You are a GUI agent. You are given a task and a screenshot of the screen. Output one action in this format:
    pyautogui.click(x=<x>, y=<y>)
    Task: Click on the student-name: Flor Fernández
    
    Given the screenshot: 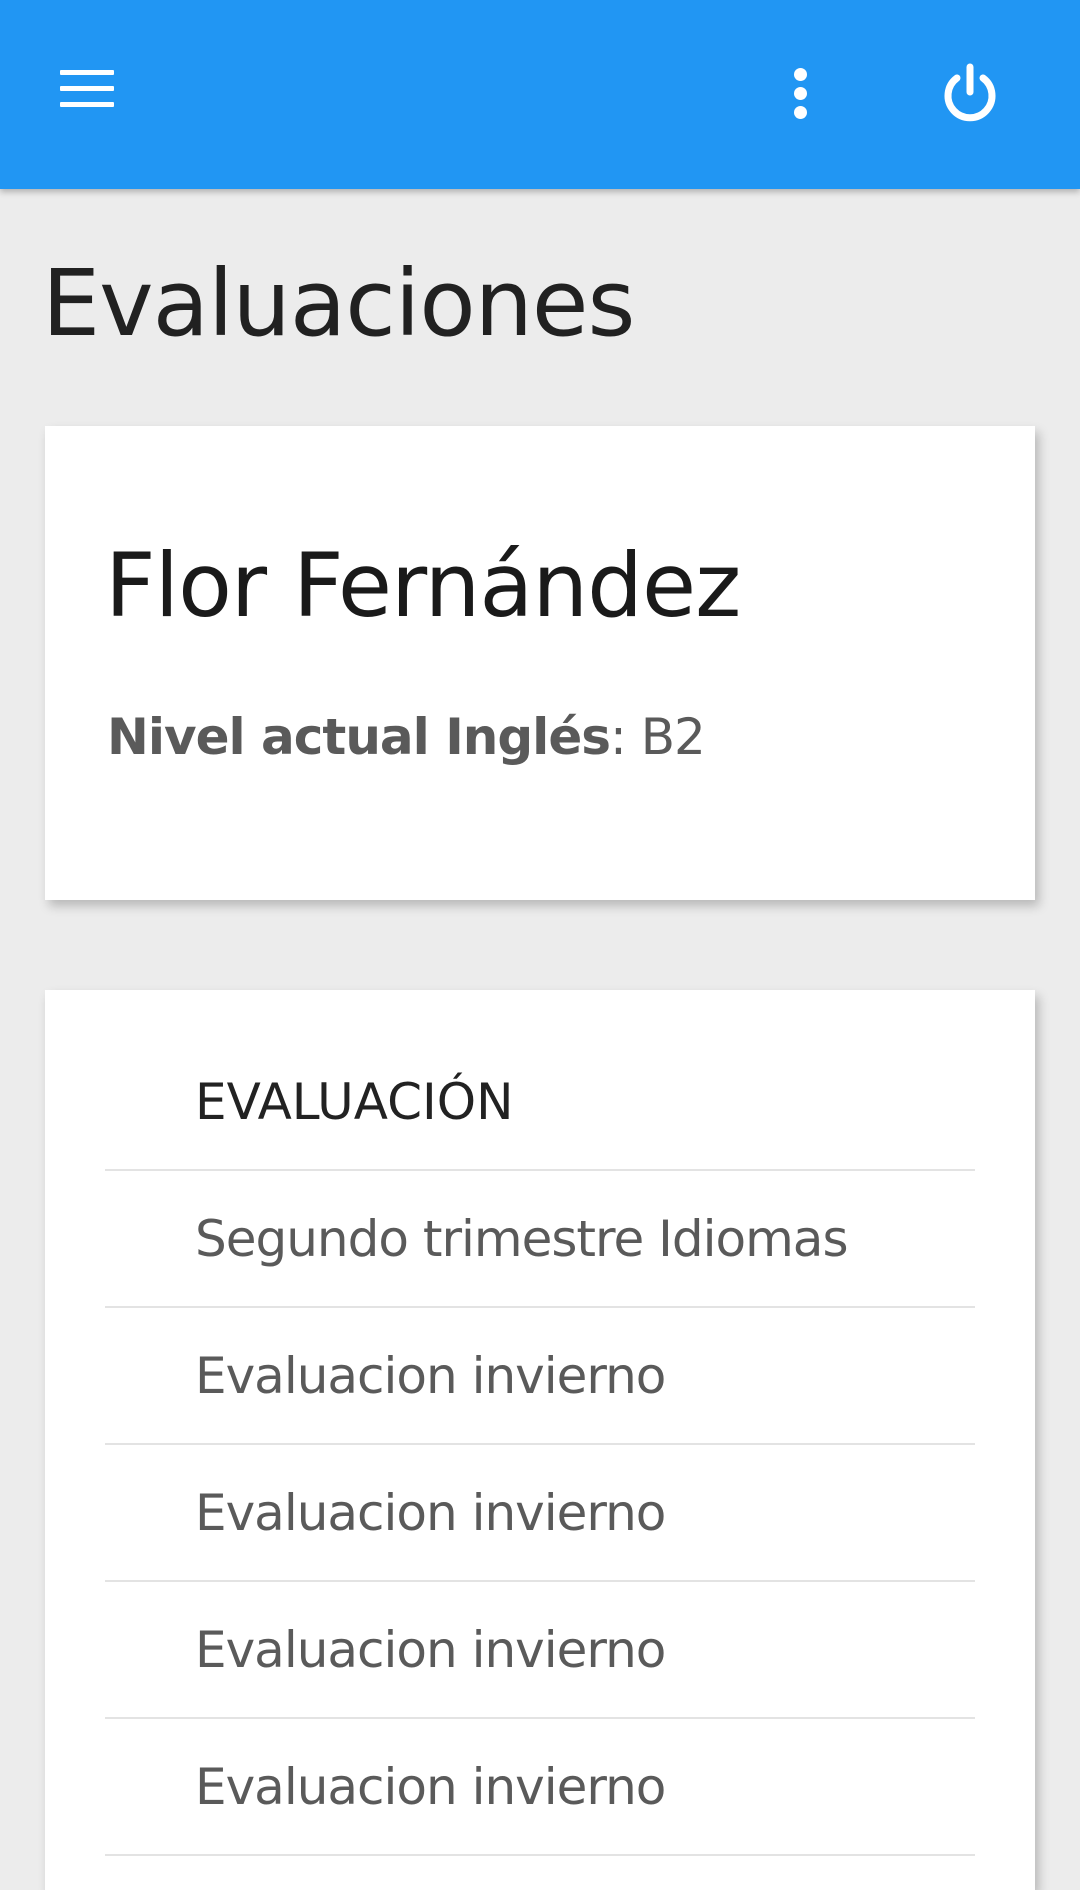 What is the action you would take?
    pyautogui.click(x=423, y=585)
    